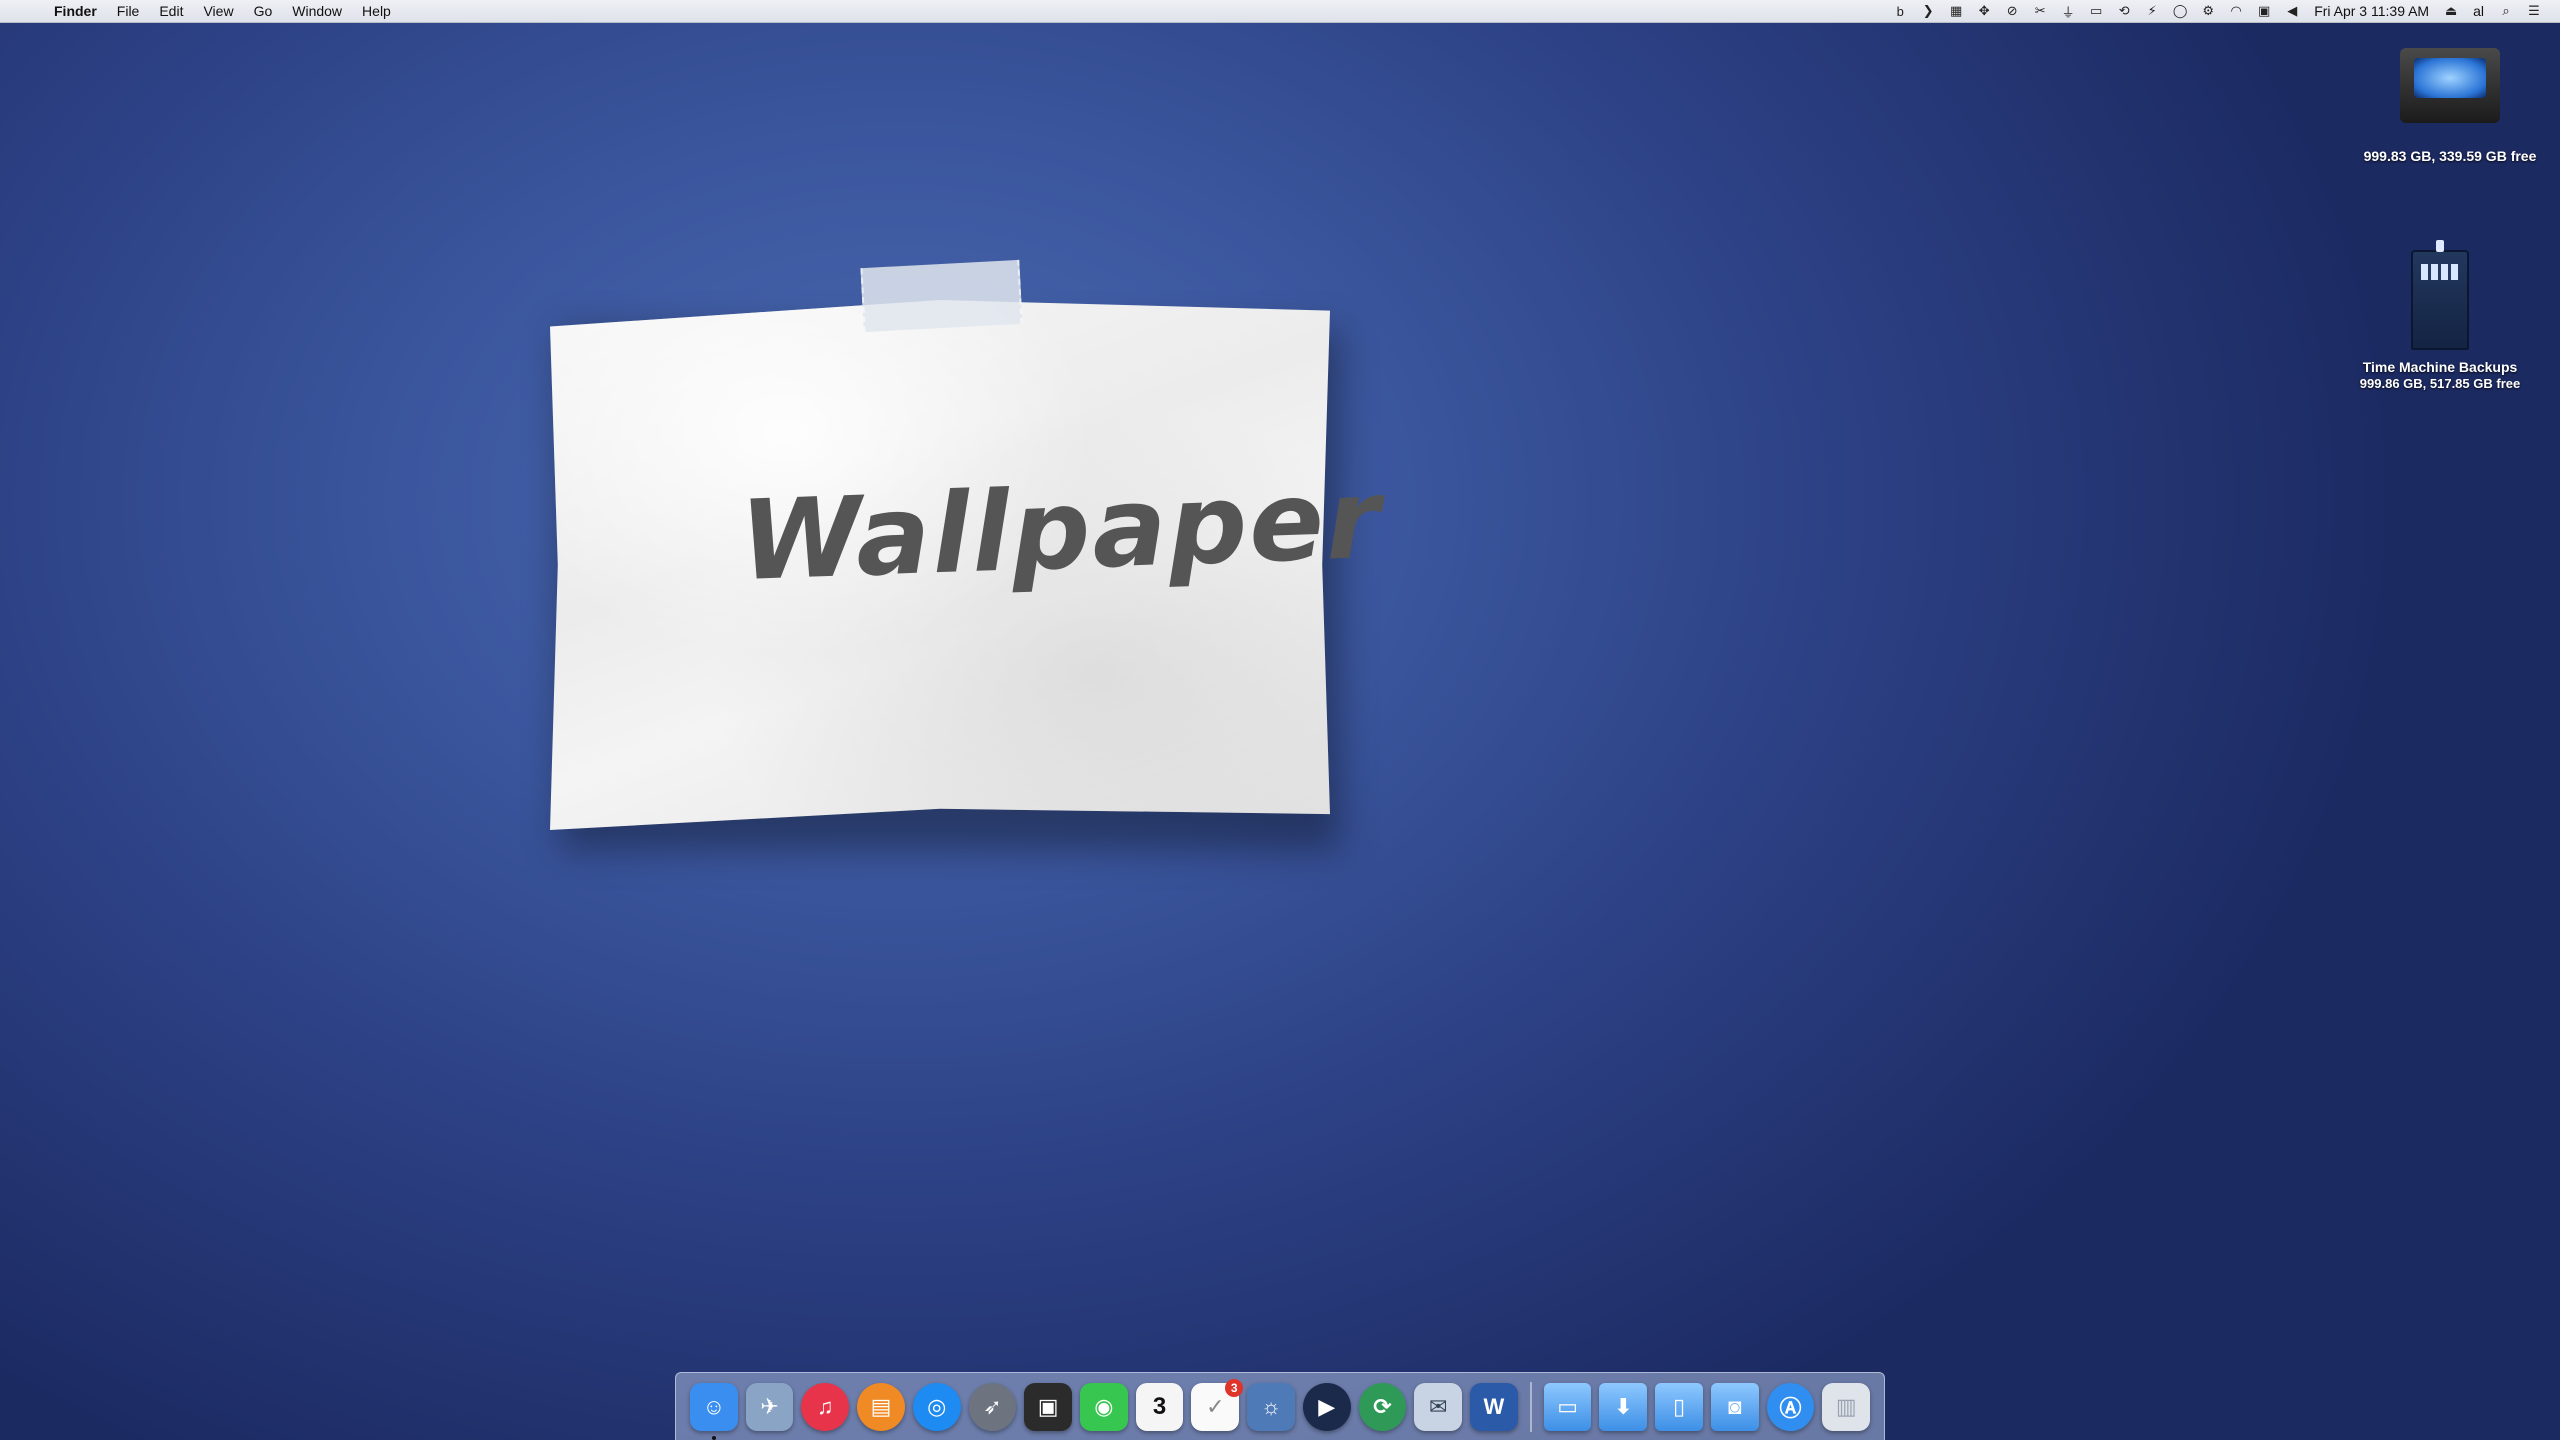 The width and height of the screenshot is (2560, 1440). What do you see at coordinates (171, 11) in the screenshot?
I see `menu-edit: Edit` at bounding box center [171, 11].